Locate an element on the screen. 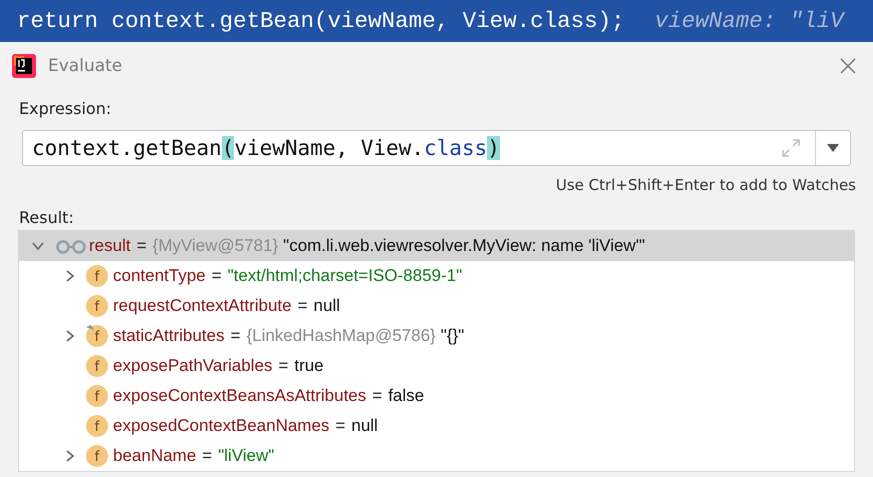 The image size is (873, 477). expression-field: context.getBean(viewName, View.class) is located at coordinates (436, 148).